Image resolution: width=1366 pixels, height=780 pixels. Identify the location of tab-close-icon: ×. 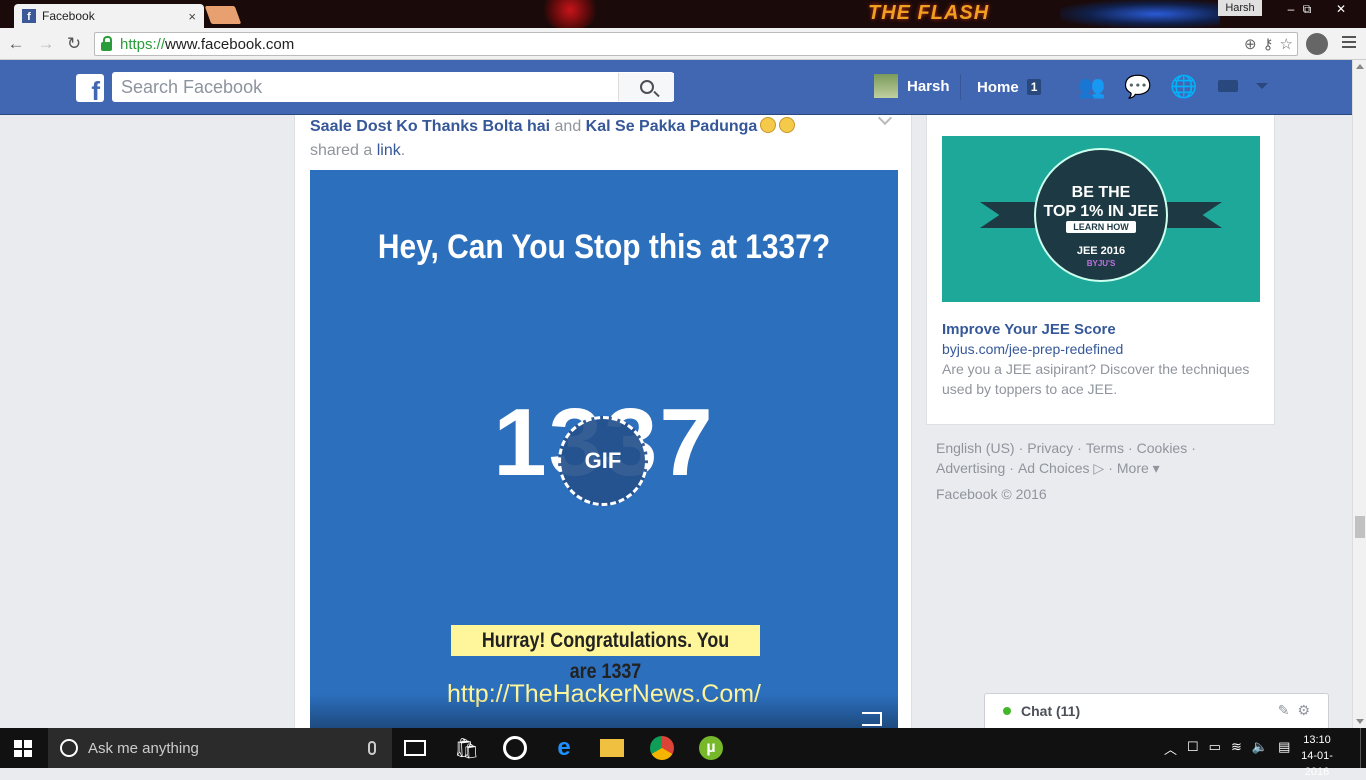
(192, 16).